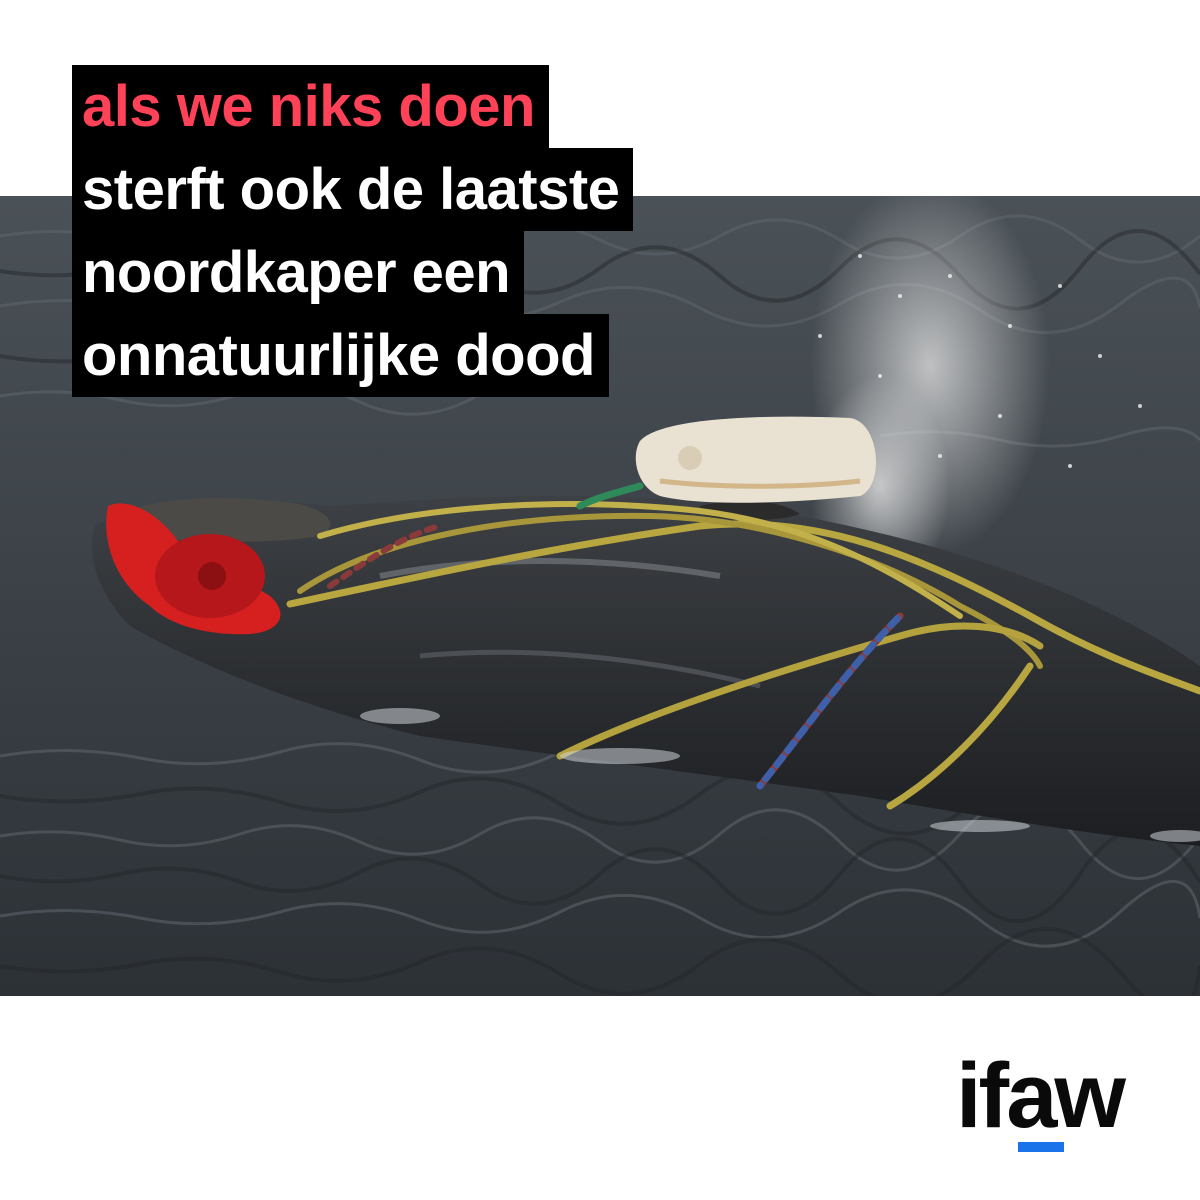 The image size is (1200, 1200). I want to click on headline-line-2: sterft ook de laatste, so click(353, 189).